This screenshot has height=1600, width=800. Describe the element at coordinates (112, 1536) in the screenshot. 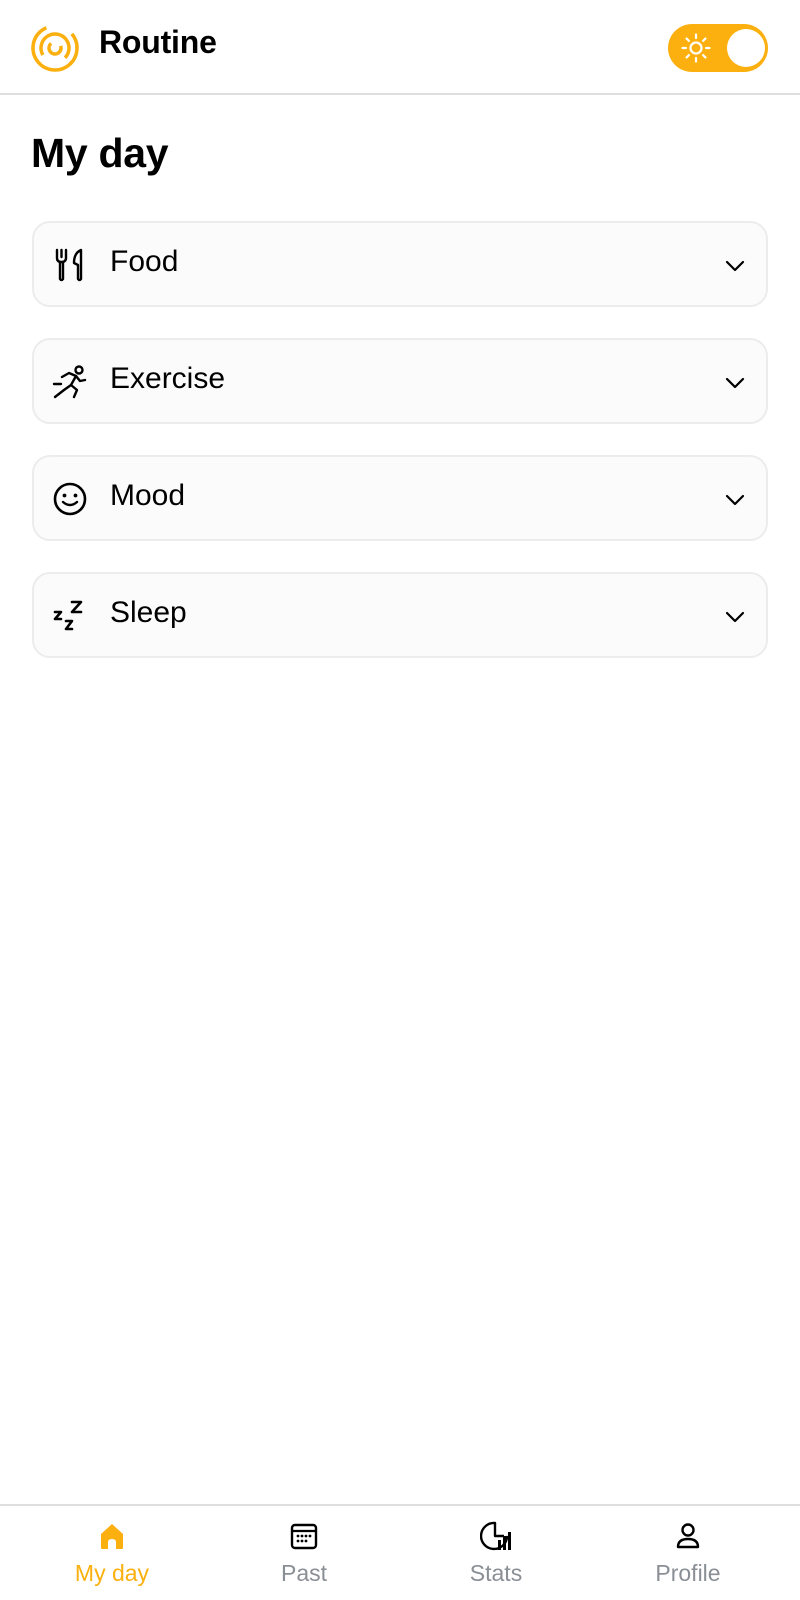

I see `home-icon` at that location.